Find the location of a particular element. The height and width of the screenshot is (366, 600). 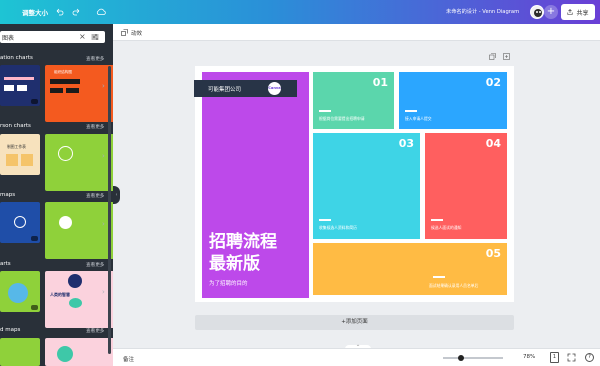

step-number: 05 is located at coordinates (493, 253).